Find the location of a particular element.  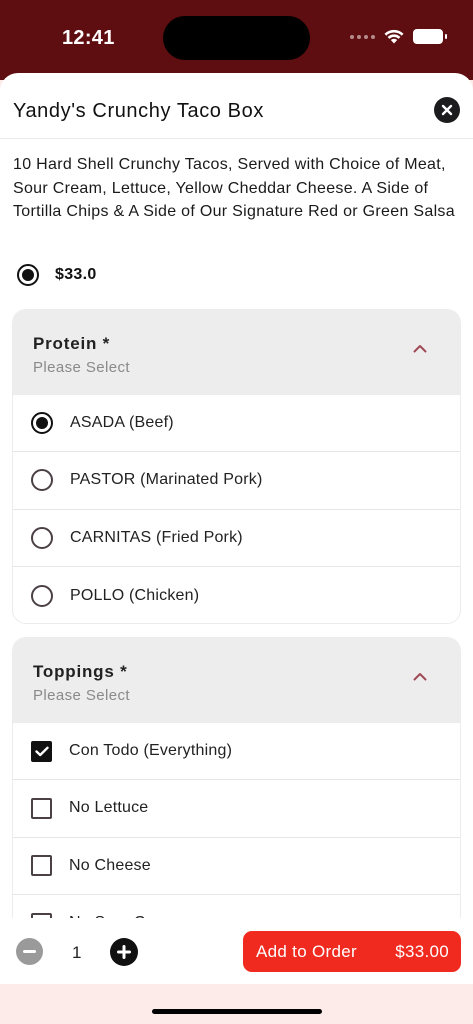

option-label: POLLO (Chicken) is located at coordinates (135, 595).